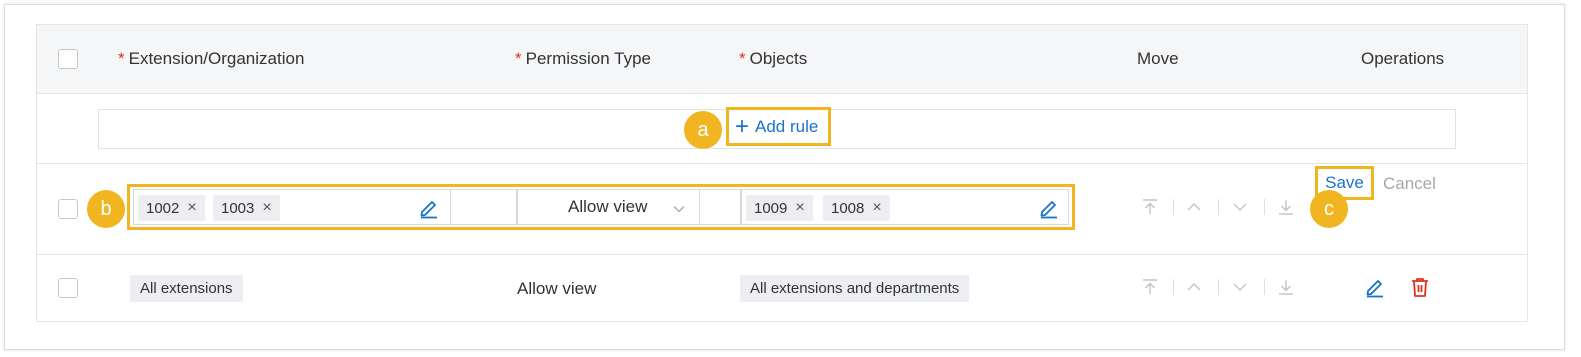  What do you see at coordinates (557, 288) in the screenshot?
I see `permission-value: Allow view` at bounding box center [557, 288].